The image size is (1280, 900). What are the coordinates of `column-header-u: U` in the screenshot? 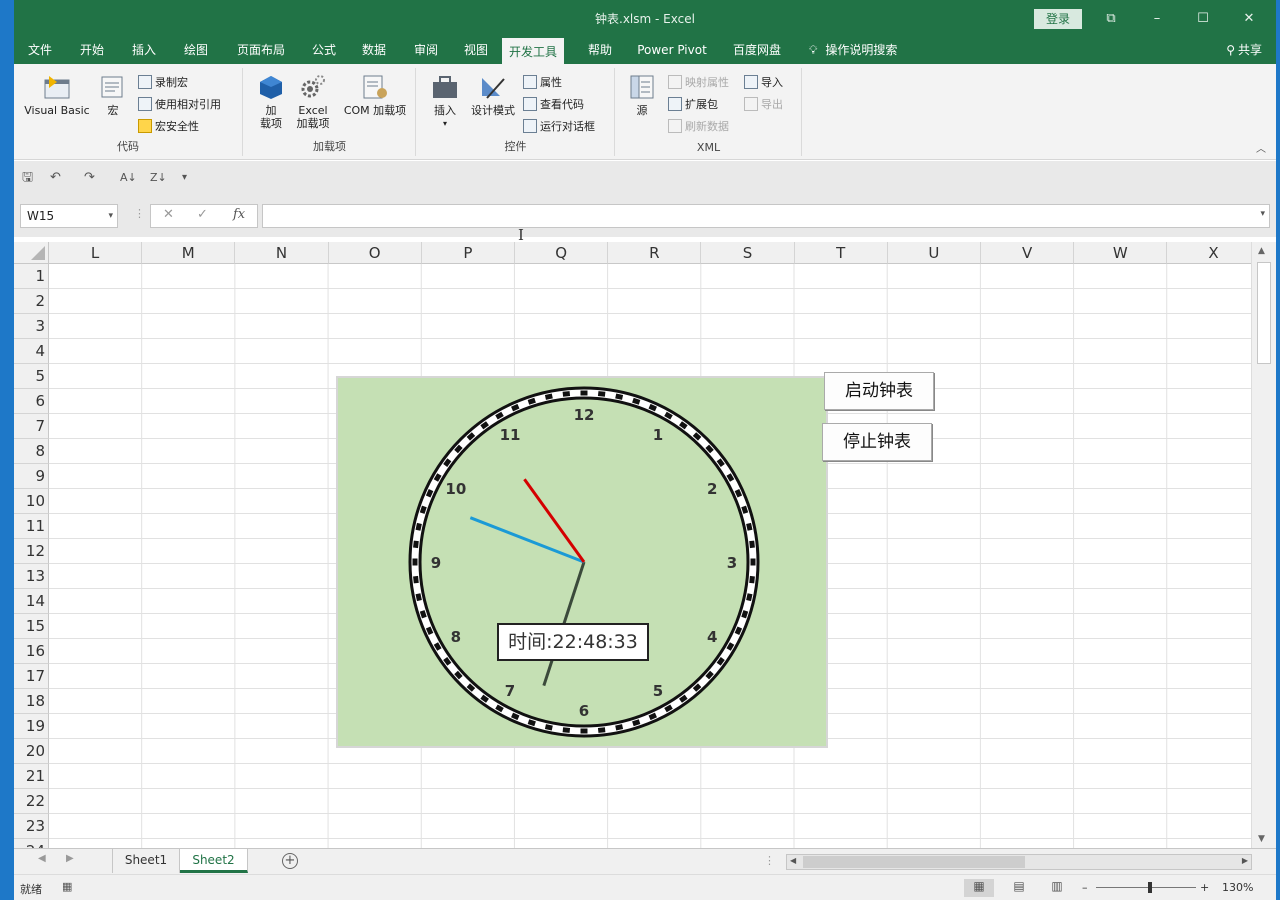 It's located at (934, 253).